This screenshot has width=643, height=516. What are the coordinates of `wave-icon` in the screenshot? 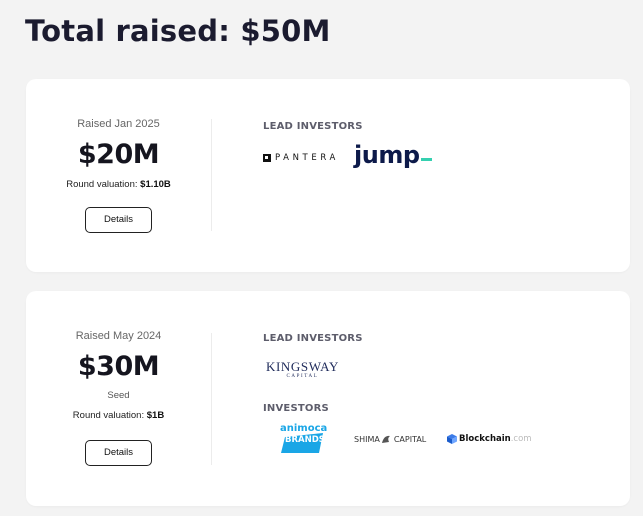 It's located at (385, 439).